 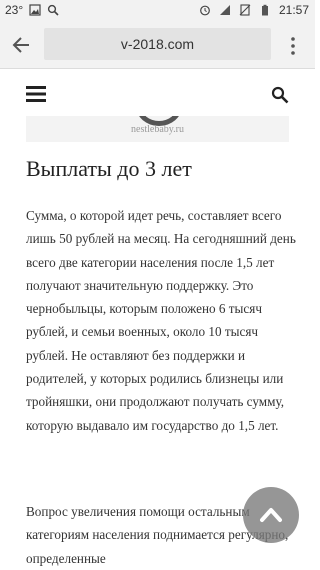 What do you see at coordinates (14, 10) in the screenshot?
I see `temperature: 23°` at bounding box center [14, 10].